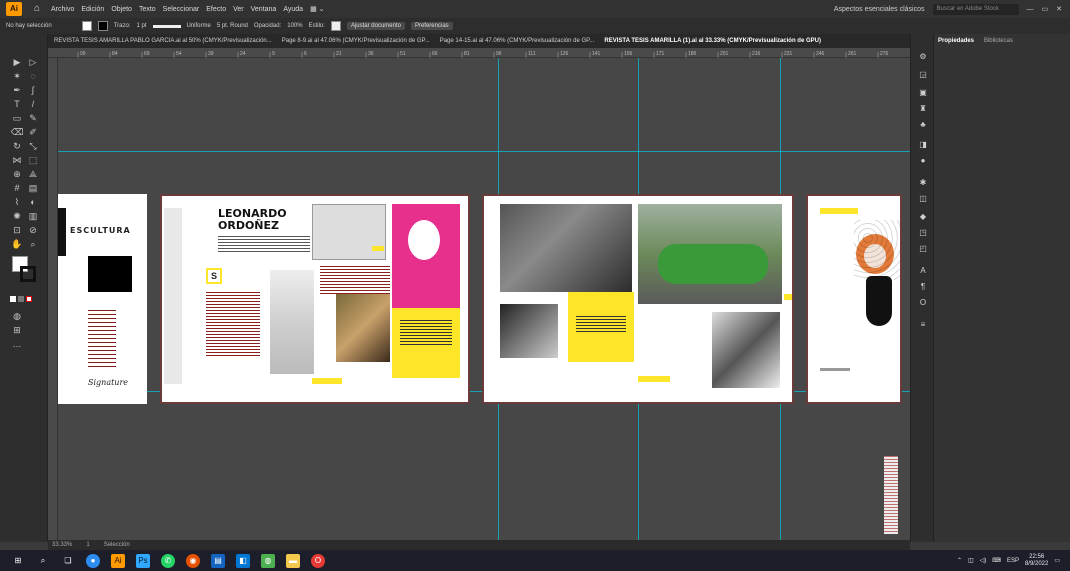 This screenshot has width=1070, height=571. What do you see at coordinates (264, 9) in the screenshot?
I see `menu-ventana: Ventana` at bounding box center [264, 9].